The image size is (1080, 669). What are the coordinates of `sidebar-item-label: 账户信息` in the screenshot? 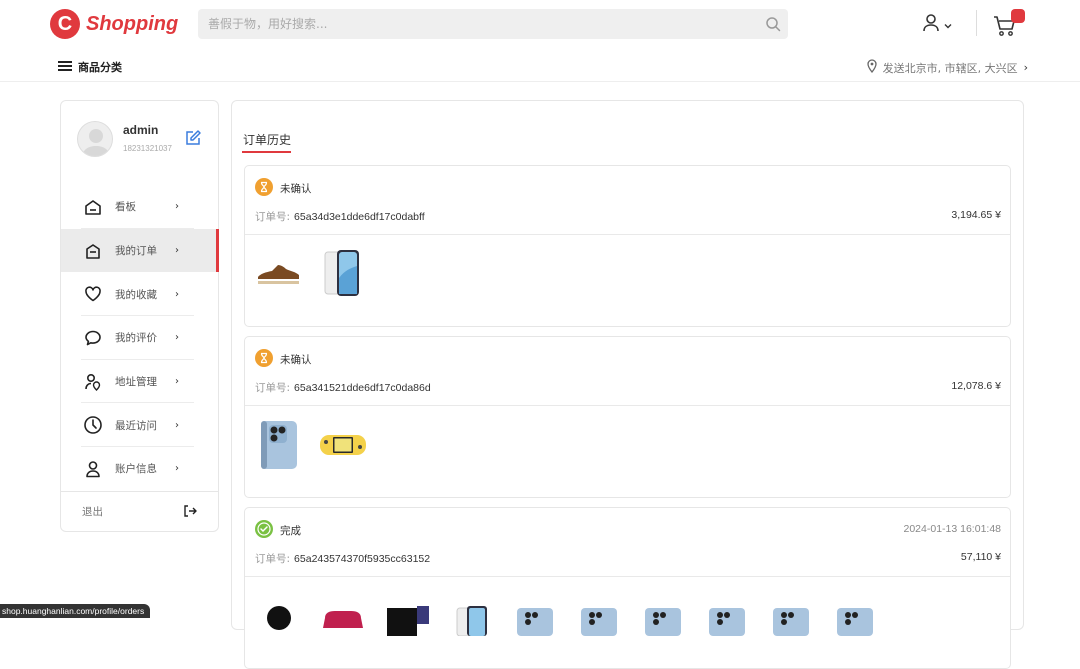 It's located at (136, 469).